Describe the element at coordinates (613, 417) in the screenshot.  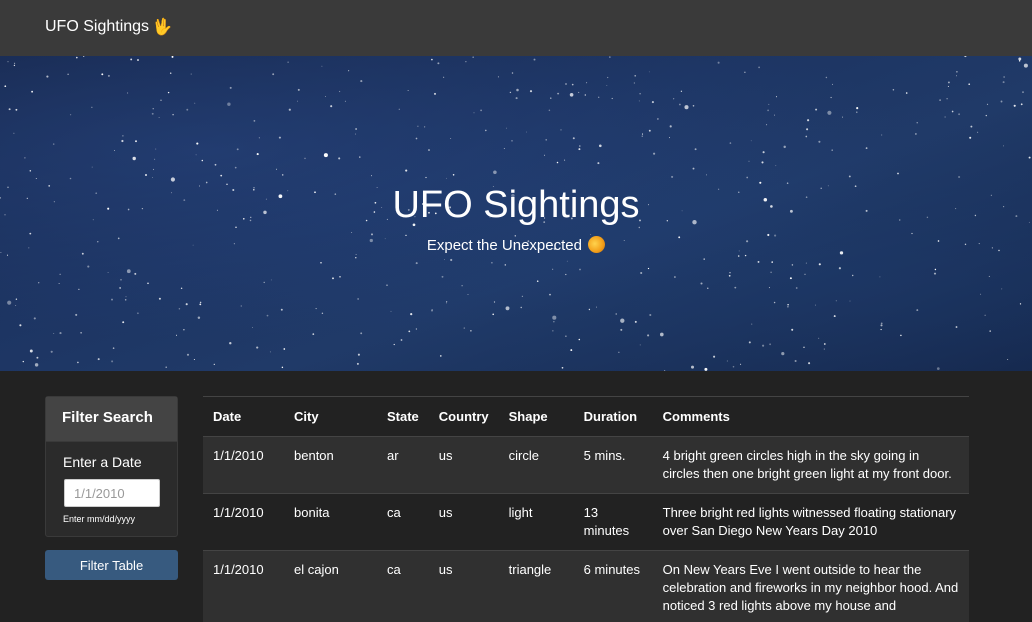
I see `header-duration: Duration` at that location.